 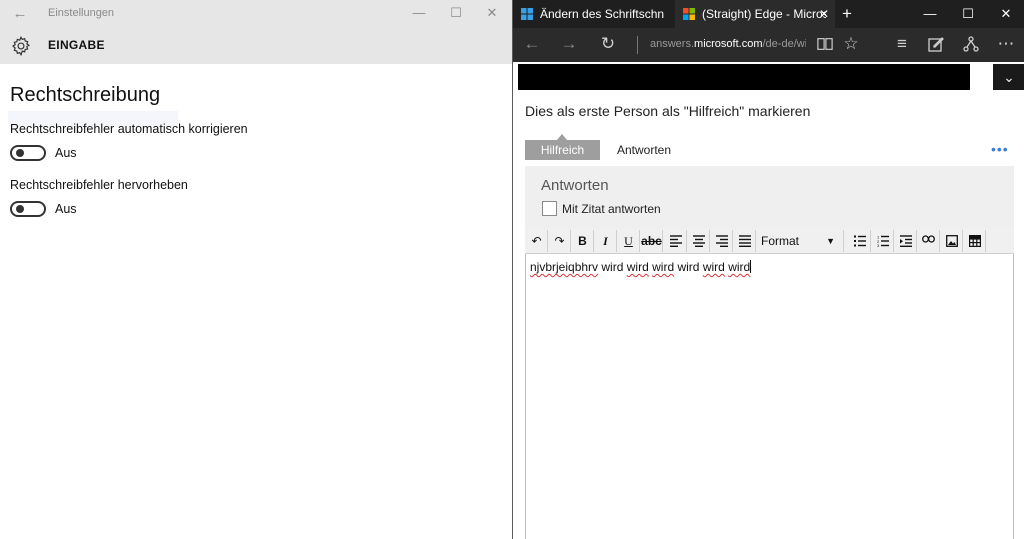 I want to click on tab-title: Ändern des Schriftschnitts u, so click(x=602, y=14).